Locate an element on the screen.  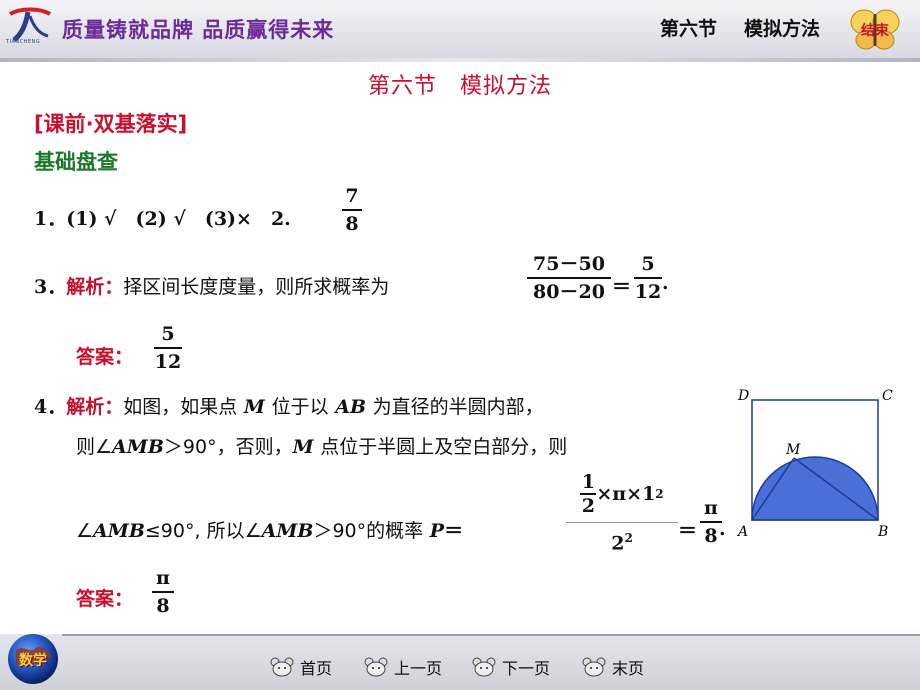
section-heading-red: [课前·双基落实] is located at coordinates (111, 124).